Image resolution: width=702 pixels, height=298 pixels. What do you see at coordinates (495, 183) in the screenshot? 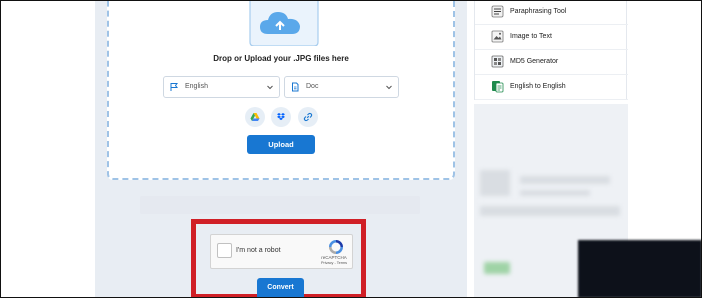
I see `blurred-image` at bounding box center [495, 183].